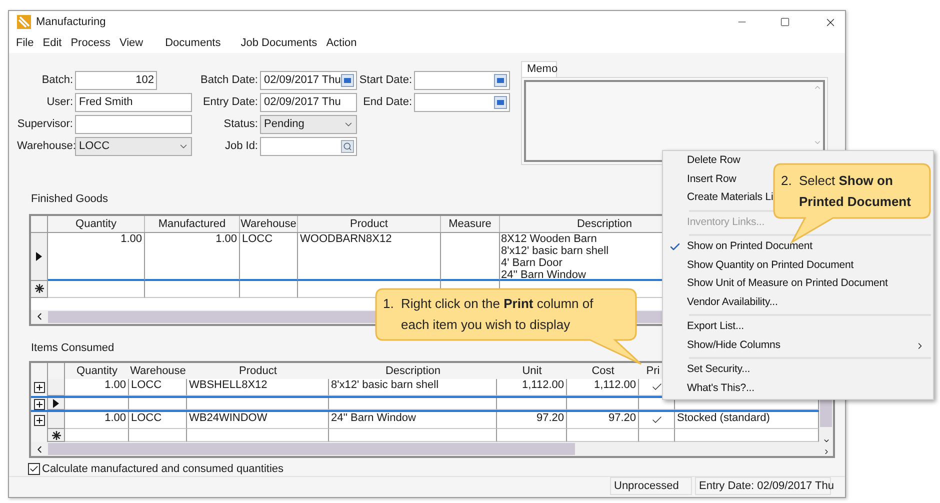 This screenshot has width=940, height=503. I want to click on date-value: 02/09/2017 Thu, so click(302, 80).